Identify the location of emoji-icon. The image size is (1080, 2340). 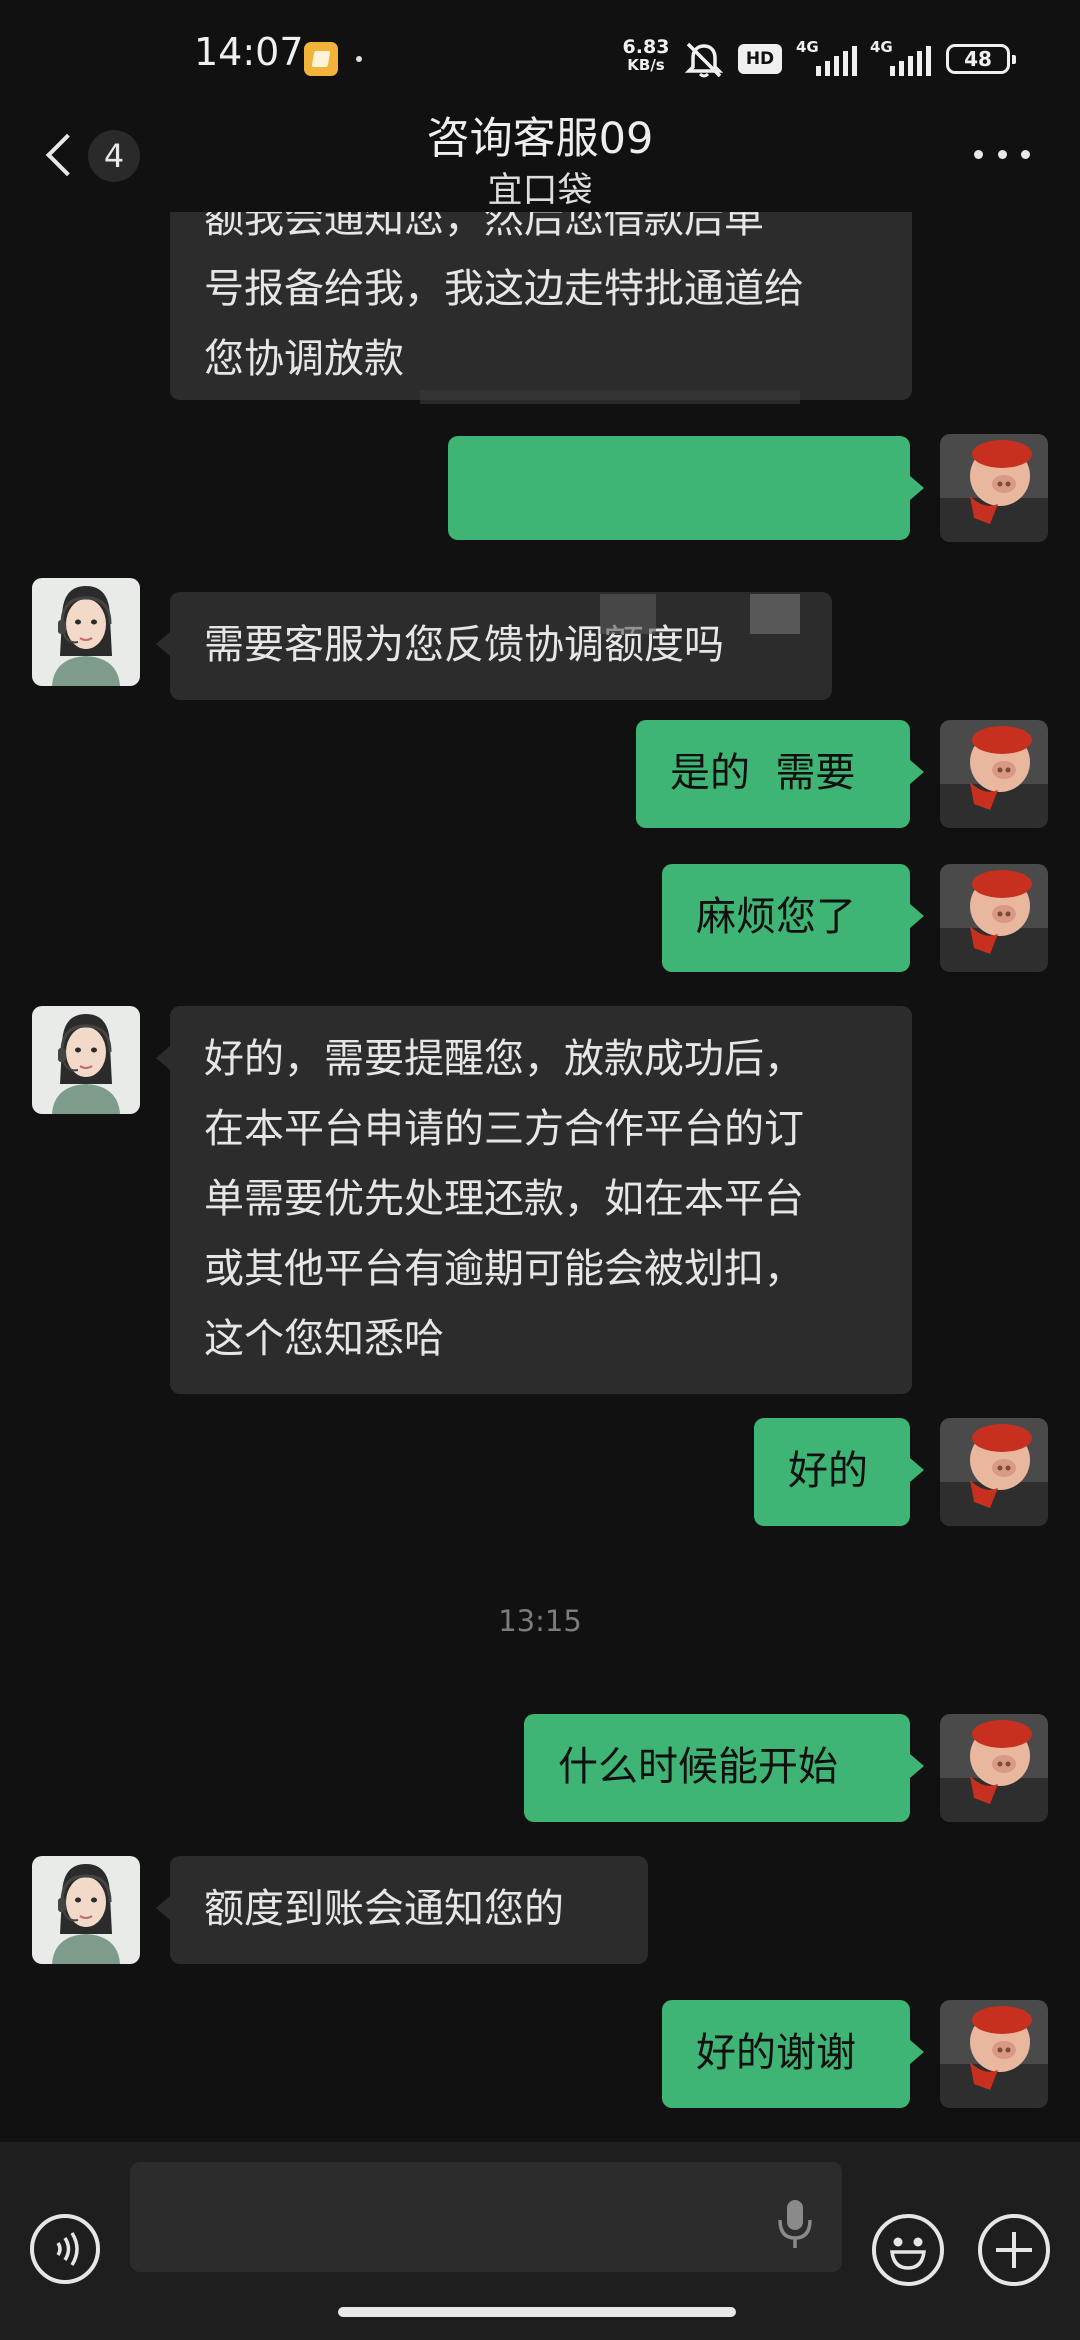
(908, 2253).